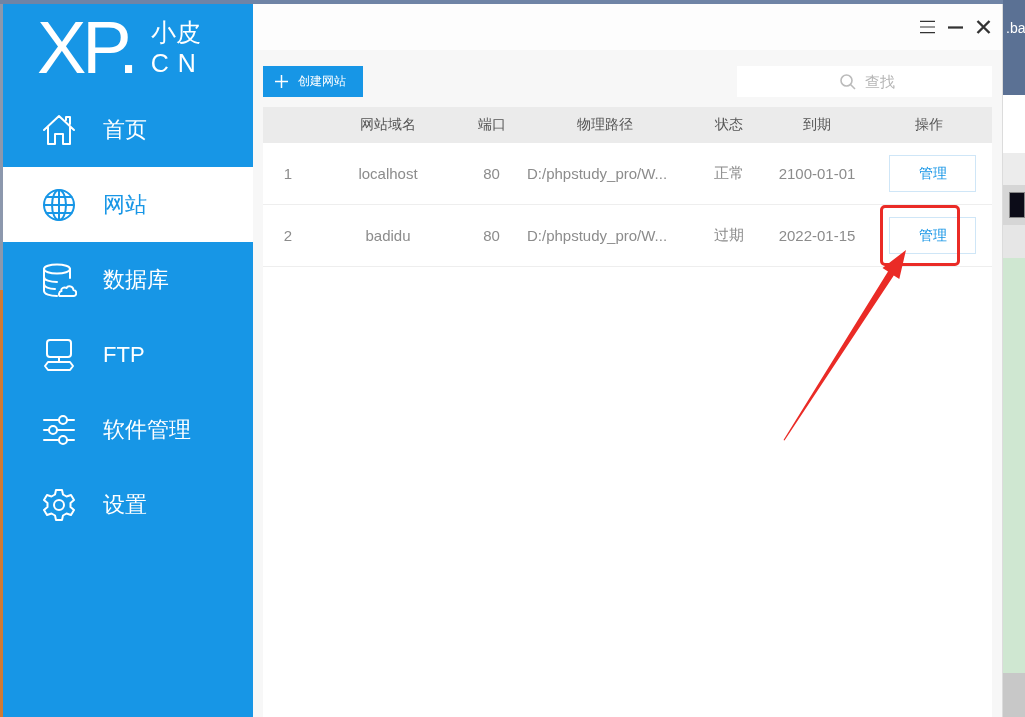 This screenshot has height=717, width=1025. Describe the element at coordinates (491, 124) in the screenshot. I see `column-header: 端口` at that location.